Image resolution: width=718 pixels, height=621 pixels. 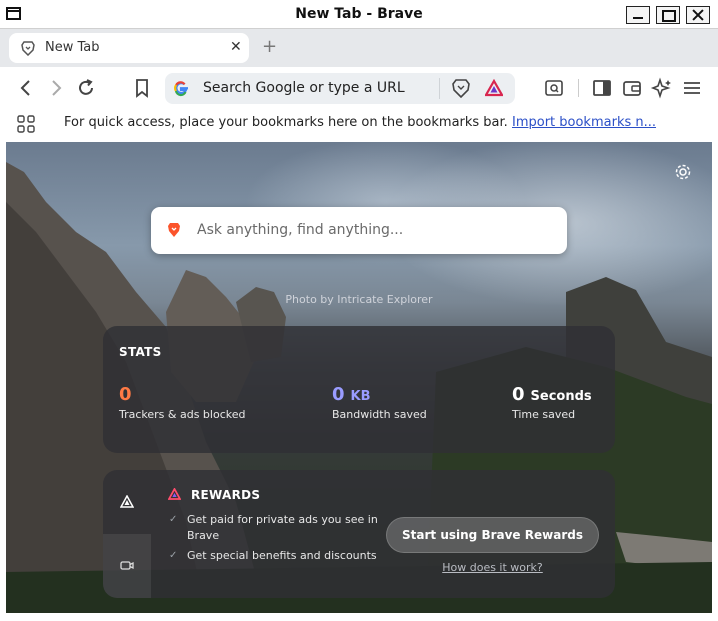 What do you see at coordinates (554, 88) in the screenshot?
I see `tab-search-icon` at bounding box center [554, 88].